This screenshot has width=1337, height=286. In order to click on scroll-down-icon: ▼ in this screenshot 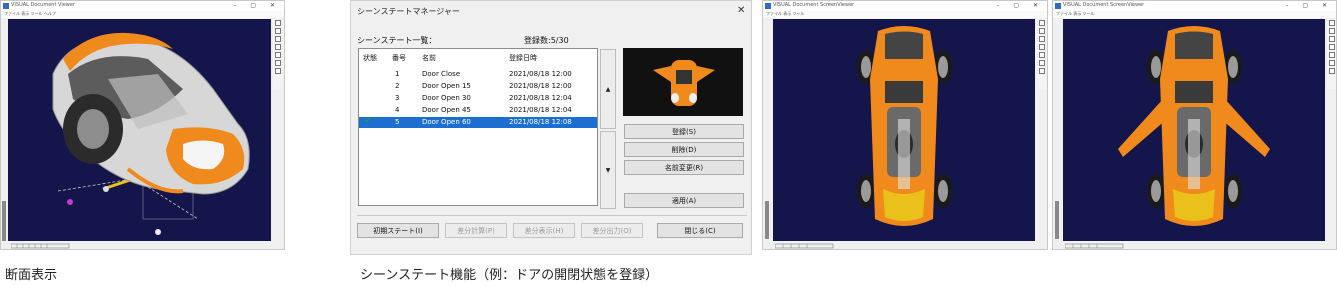, I will do `click(608, 170)`.